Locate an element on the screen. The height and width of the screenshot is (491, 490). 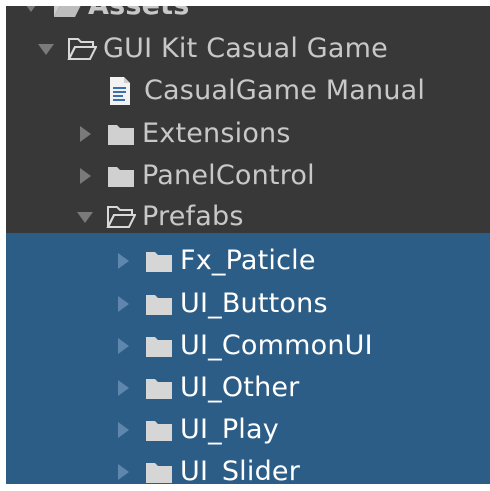
tree-item-fx-paticle: Fx_Paticle is located at coordinates (248, 260).